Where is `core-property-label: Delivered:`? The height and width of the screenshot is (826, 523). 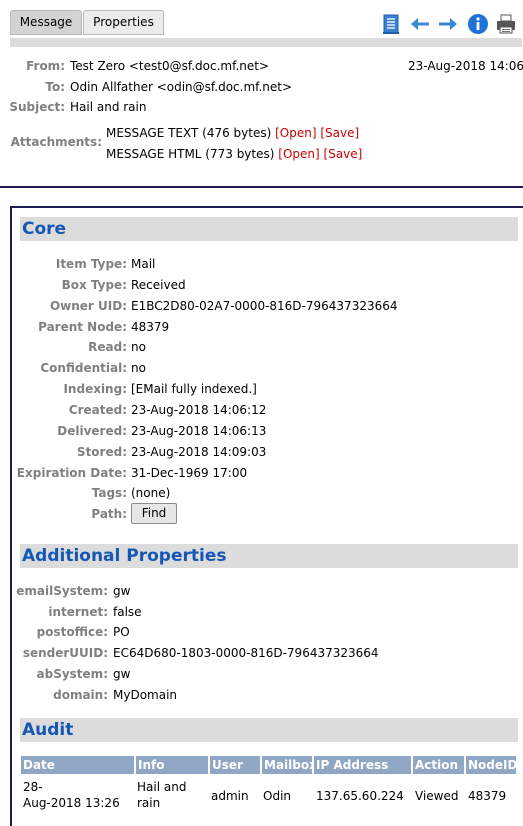
core-property-label: Delivered: is located at coordinates (92, 430).